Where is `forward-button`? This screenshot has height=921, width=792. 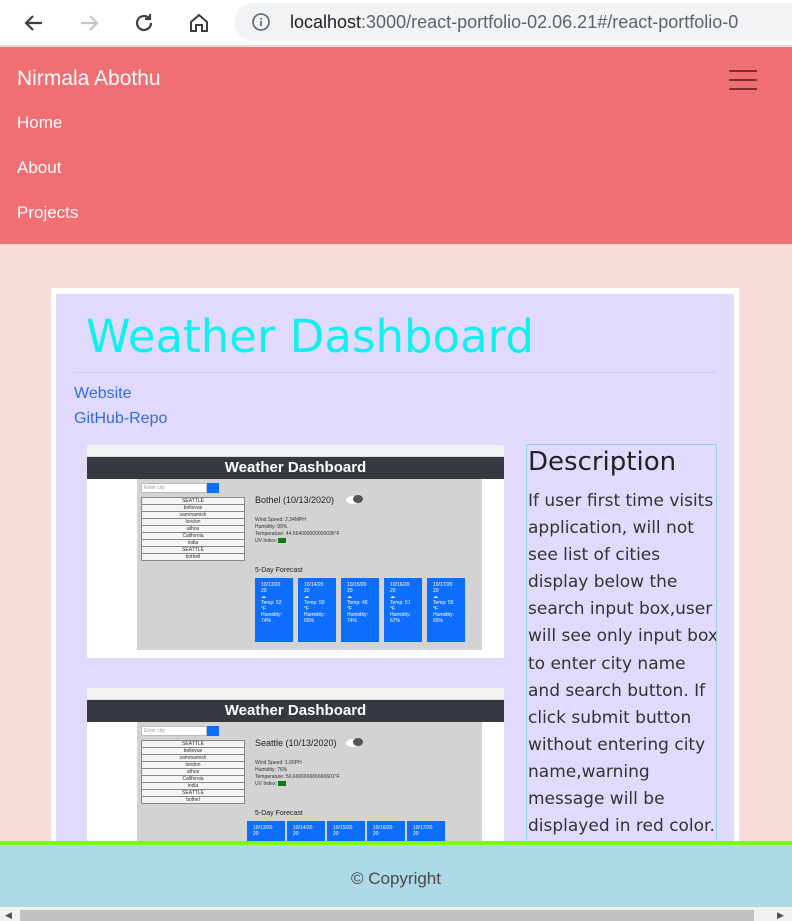
forward-button is located at coordinates (89, 23).